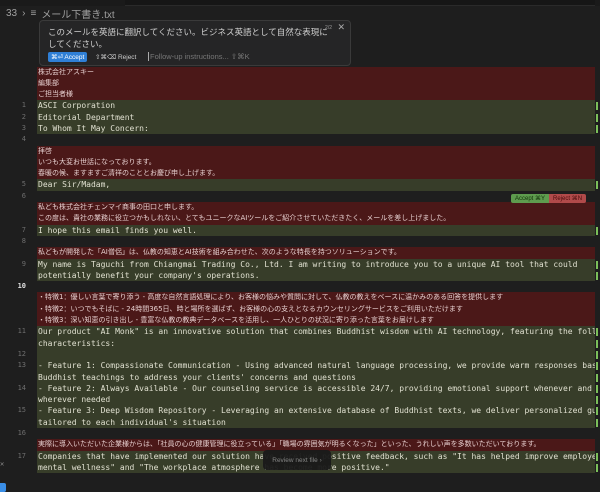 This screenshot has height=492, width=600. I want to click on deleted-line: いつも大変お世話になっております。, so click(300, 162).